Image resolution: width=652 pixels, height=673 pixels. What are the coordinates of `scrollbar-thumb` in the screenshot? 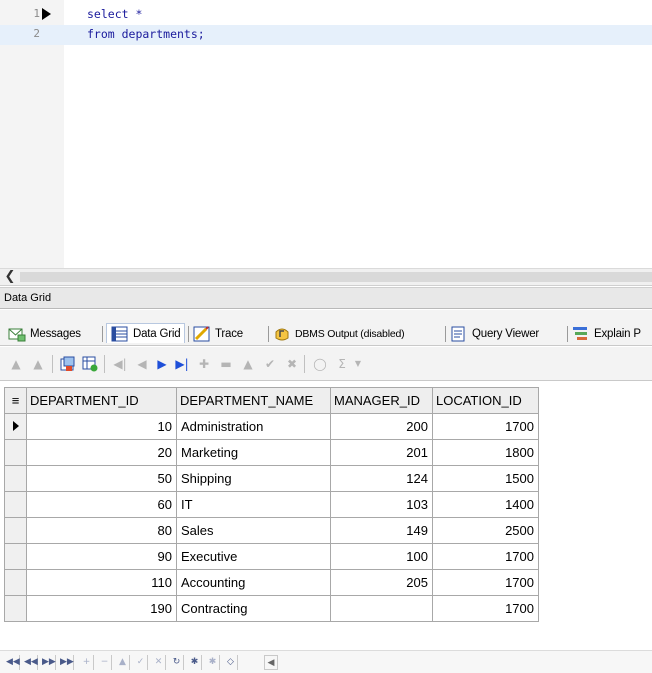 It's located at (336, 277).